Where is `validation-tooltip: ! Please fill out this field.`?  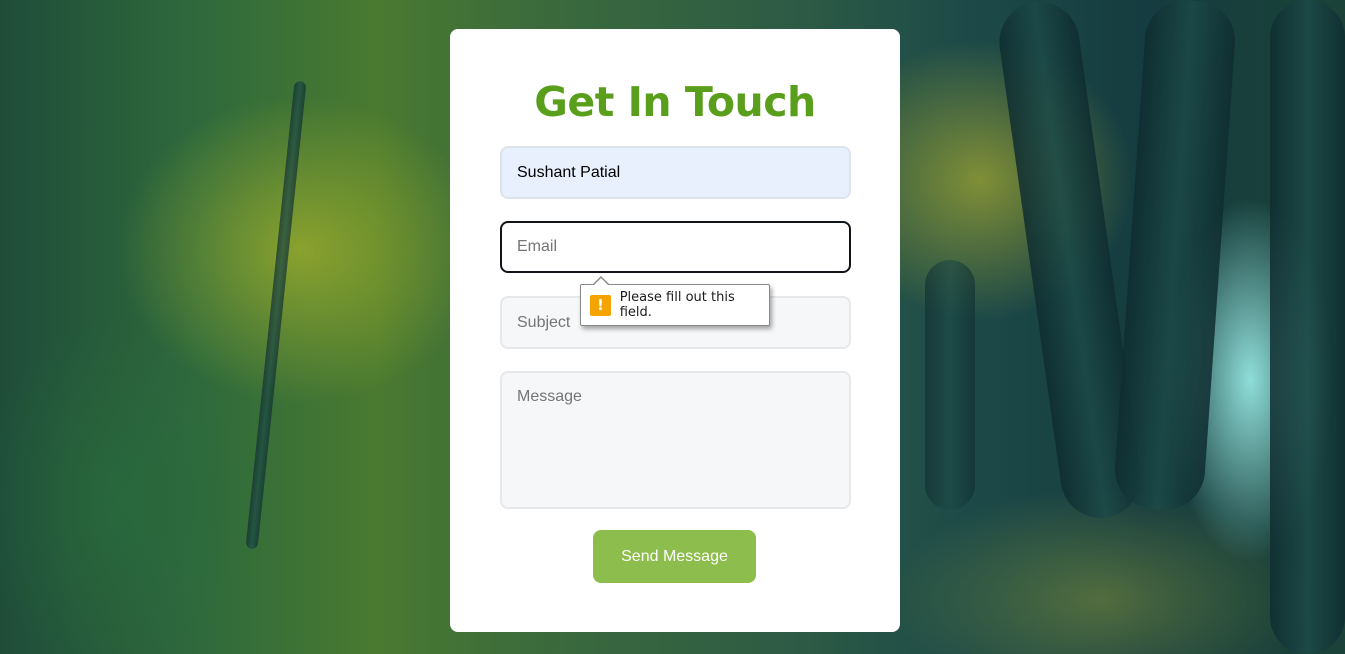
validation-tooltip: ! Please fill out this field. is located at coordinates (675, 301).